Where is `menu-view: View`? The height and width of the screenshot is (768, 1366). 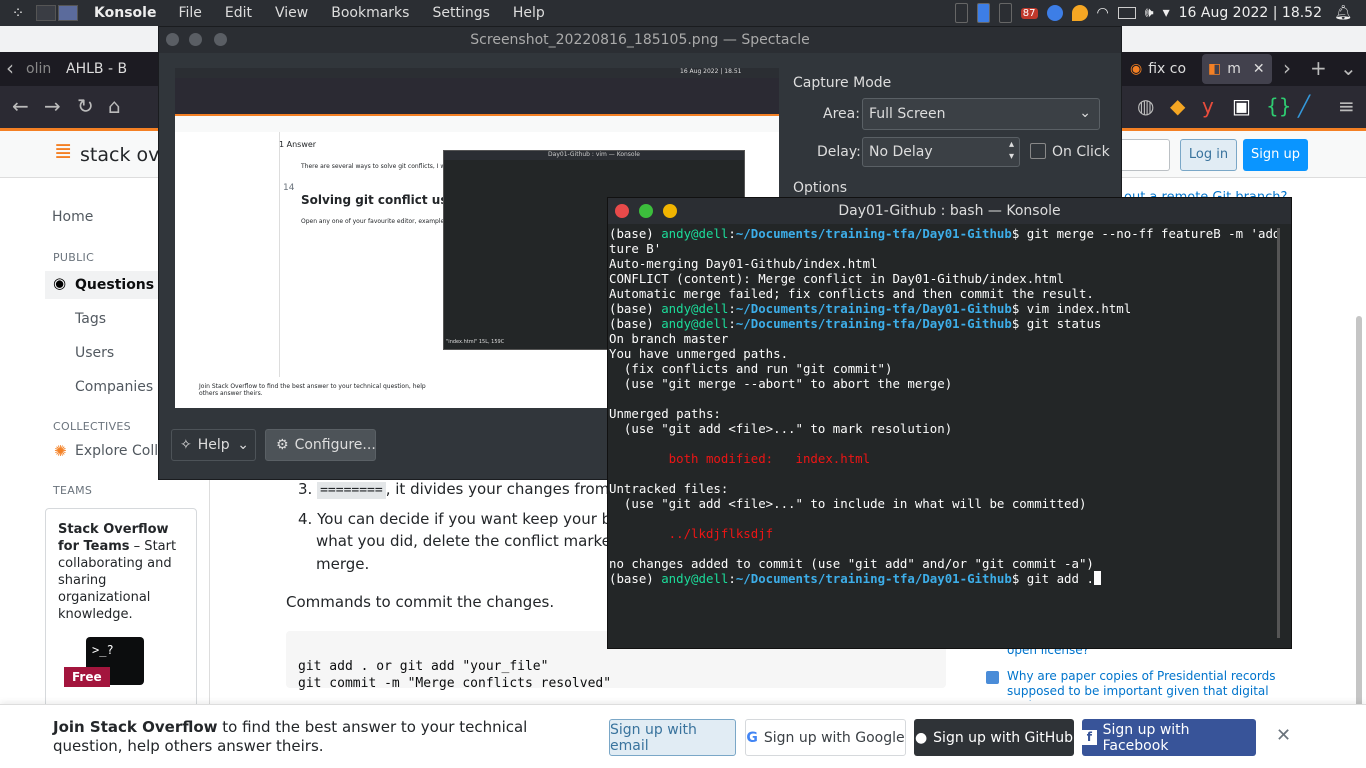
menu-view: View is located at coordinates (291, 13).